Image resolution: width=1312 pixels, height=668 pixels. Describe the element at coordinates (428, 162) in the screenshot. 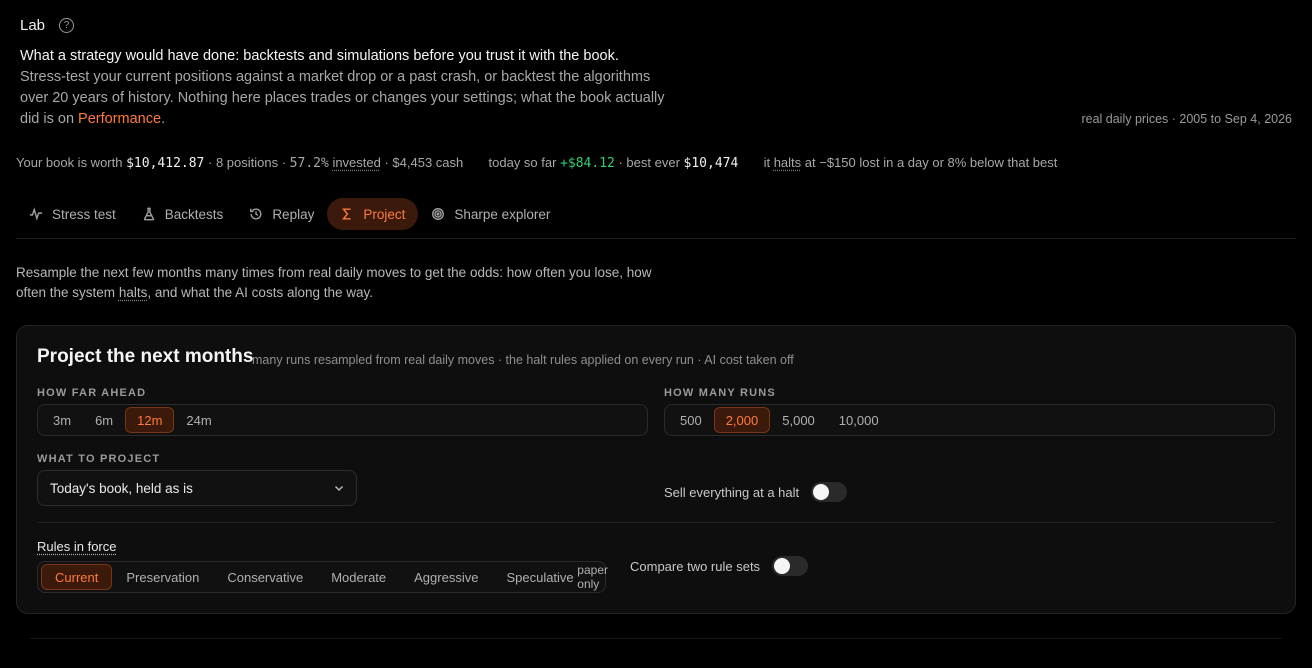

I see `cash-value: $4,453 cash` at that location.